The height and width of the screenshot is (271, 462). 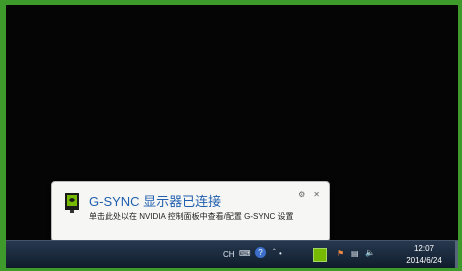 What do you see at coordinates (245, 253) in the screenshot?
I see `keyboard-icon: ⌨` at bounding box center [245, 253].